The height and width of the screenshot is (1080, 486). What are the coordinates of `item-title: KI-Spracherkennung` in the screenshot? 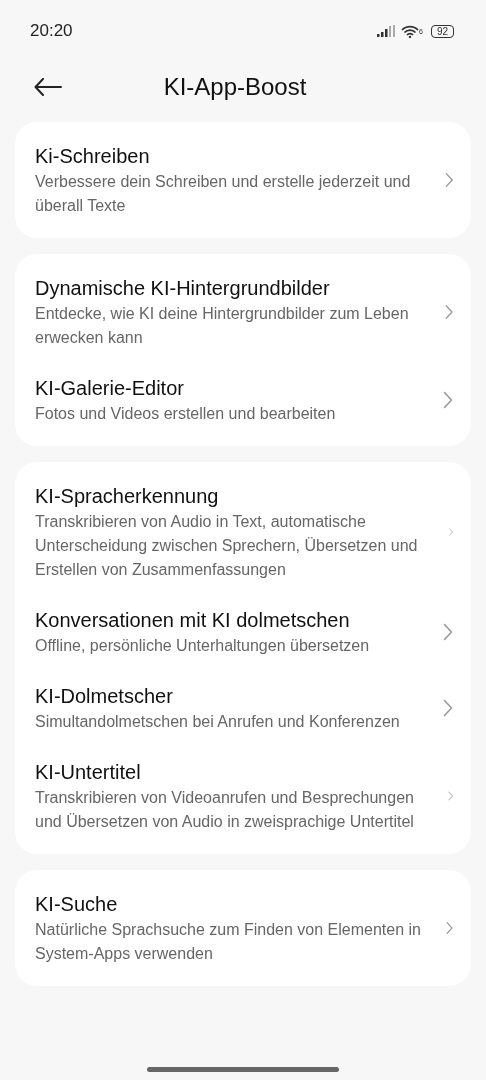 It's located at (127, 496).